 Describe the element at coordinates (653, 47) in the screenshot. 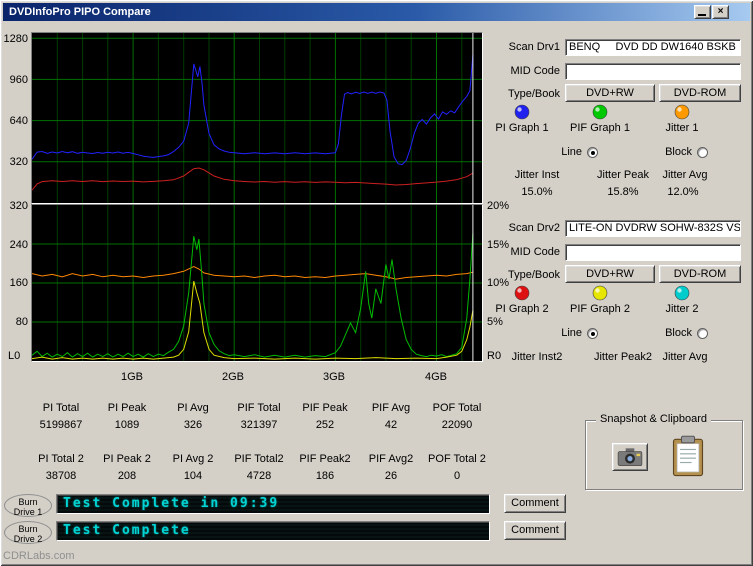

I see `scan-drv1-field: BENQ DVD DD DW1640 BSKB` at that location.